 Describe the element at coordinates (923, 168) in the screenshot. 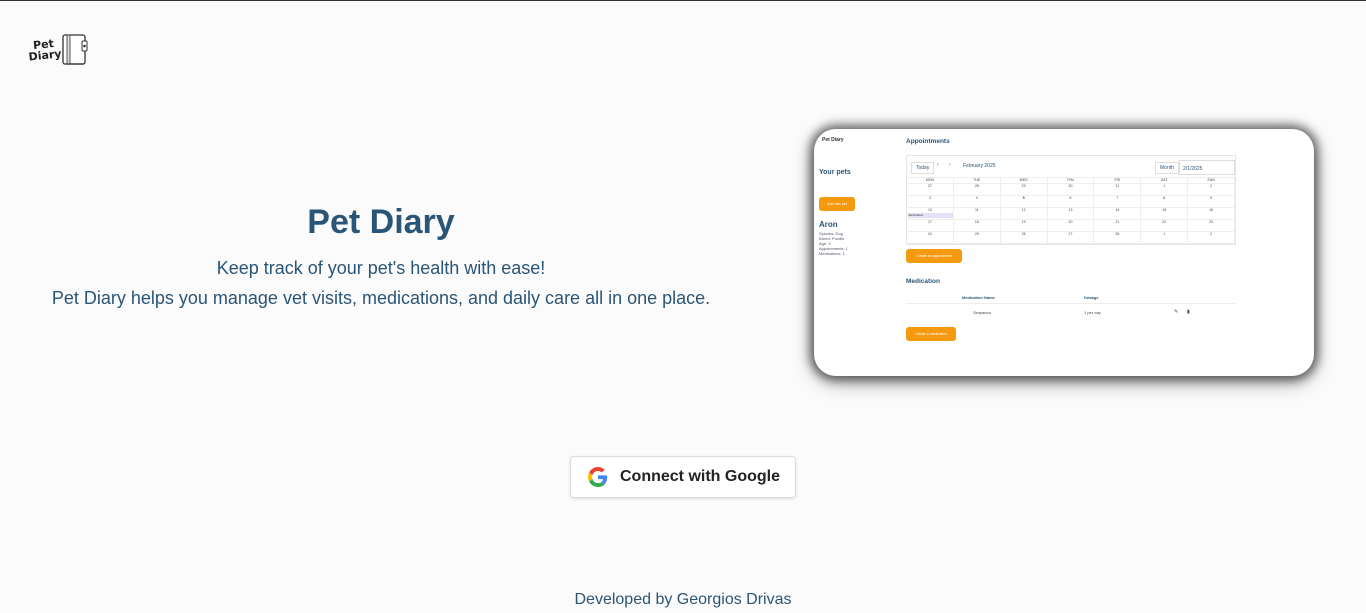

I see `preview-today-button: Today` at that location.